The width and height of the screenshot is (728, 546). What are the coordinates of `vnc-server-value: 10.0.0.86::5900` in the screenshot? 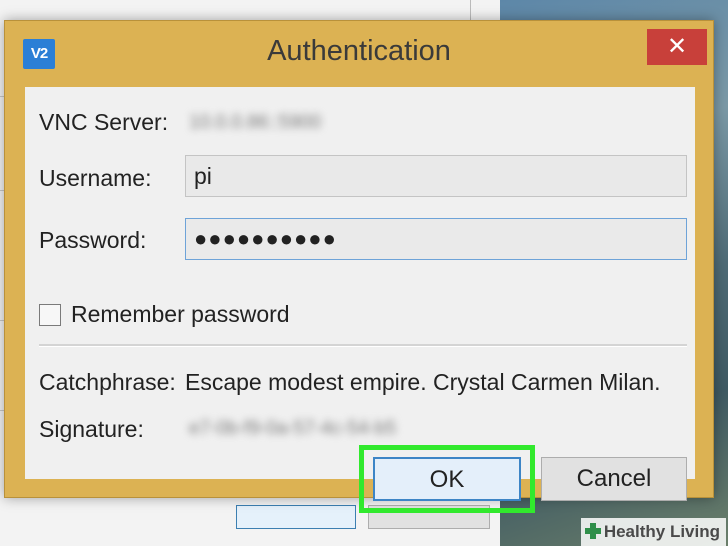 It's located at (255, 122).